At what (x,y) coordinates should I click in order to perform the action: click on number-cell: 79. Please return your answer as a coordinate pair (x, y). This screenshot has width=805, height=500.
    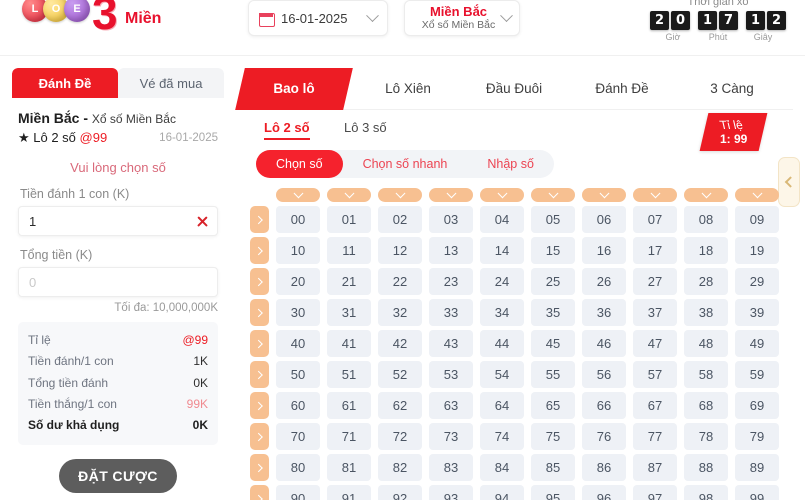
    Looking at the image, I should click on (757, 436).